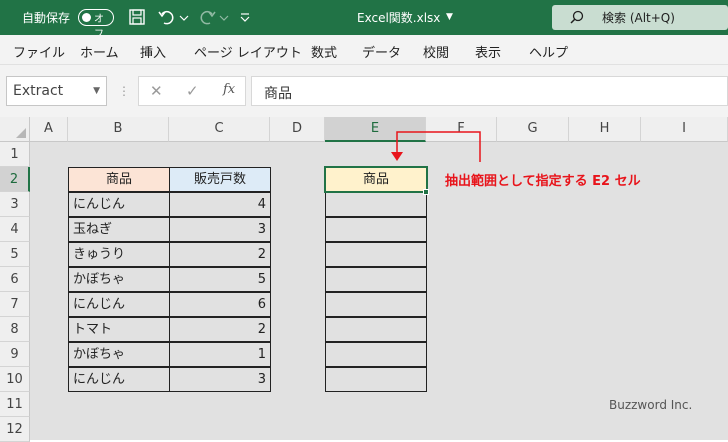 This screenshot has height=442, width=728. What do you see at coordinates (124, 91) in the screenshot?
I see `more-icon: ⋮` at bounding box center [124, 91].